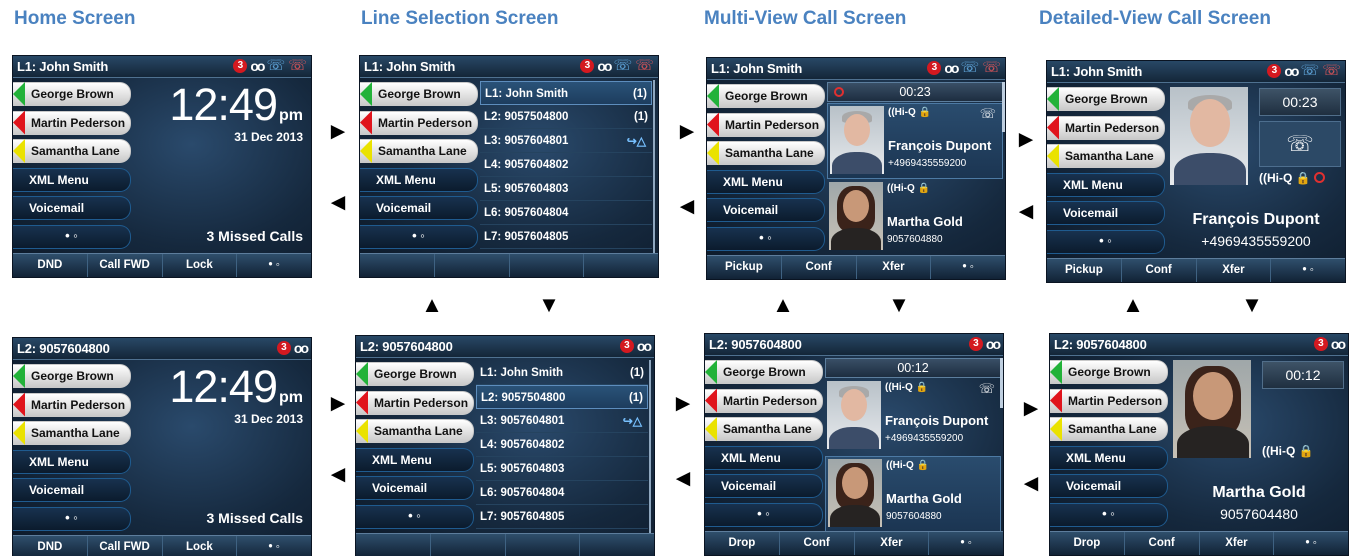  I want to click on softkey-call-fwd: Call FWD, so click(125, 265).